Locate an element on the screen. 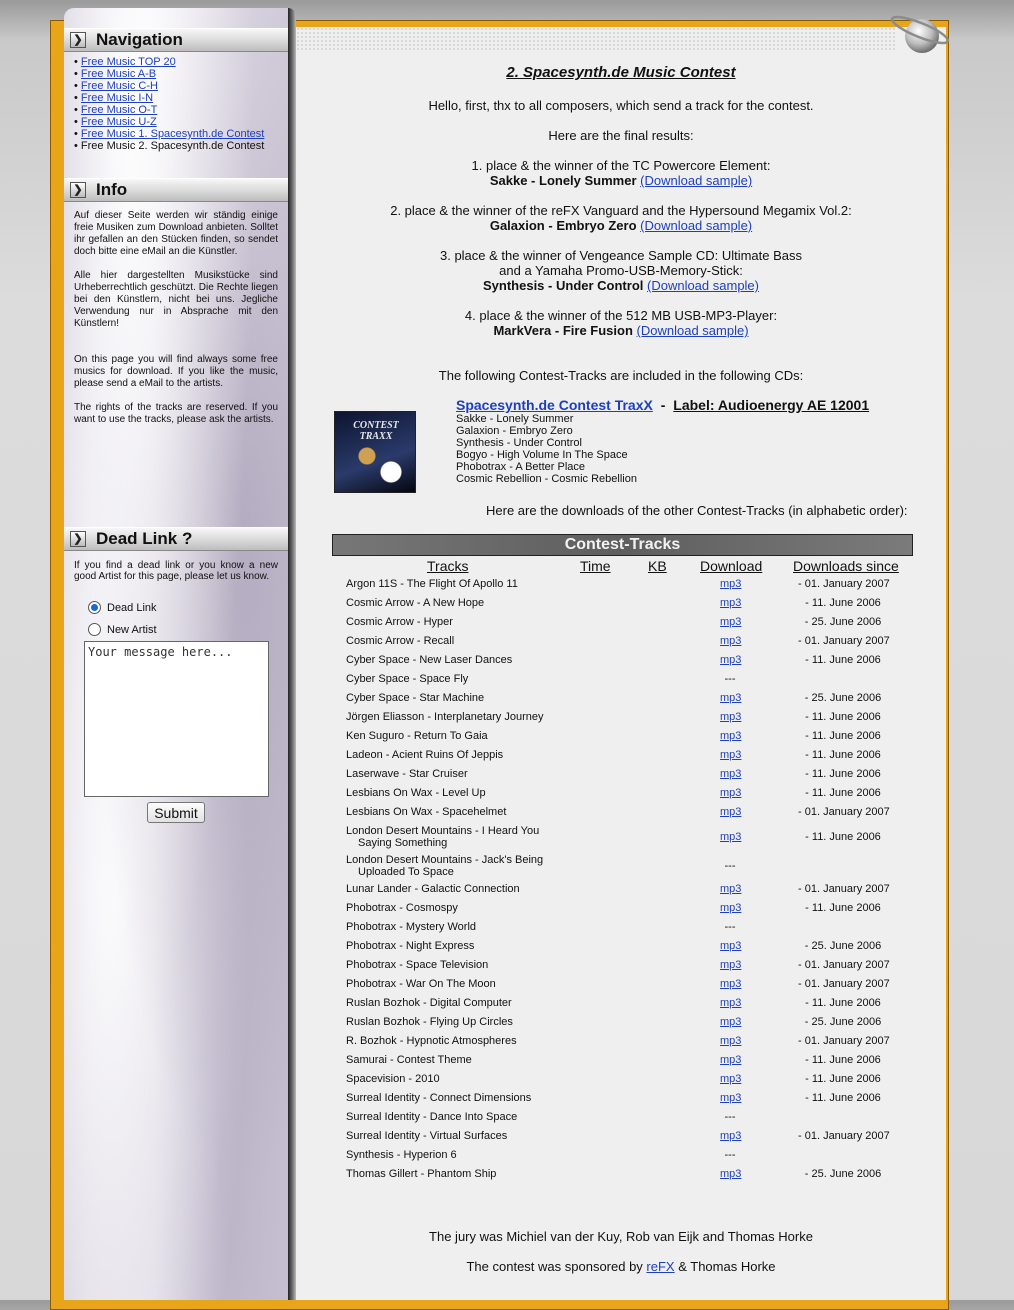 Image resolution: width=1014 pixels, height=1310 pixels. column-header-kb: KB is located at coordinates (657, 566).